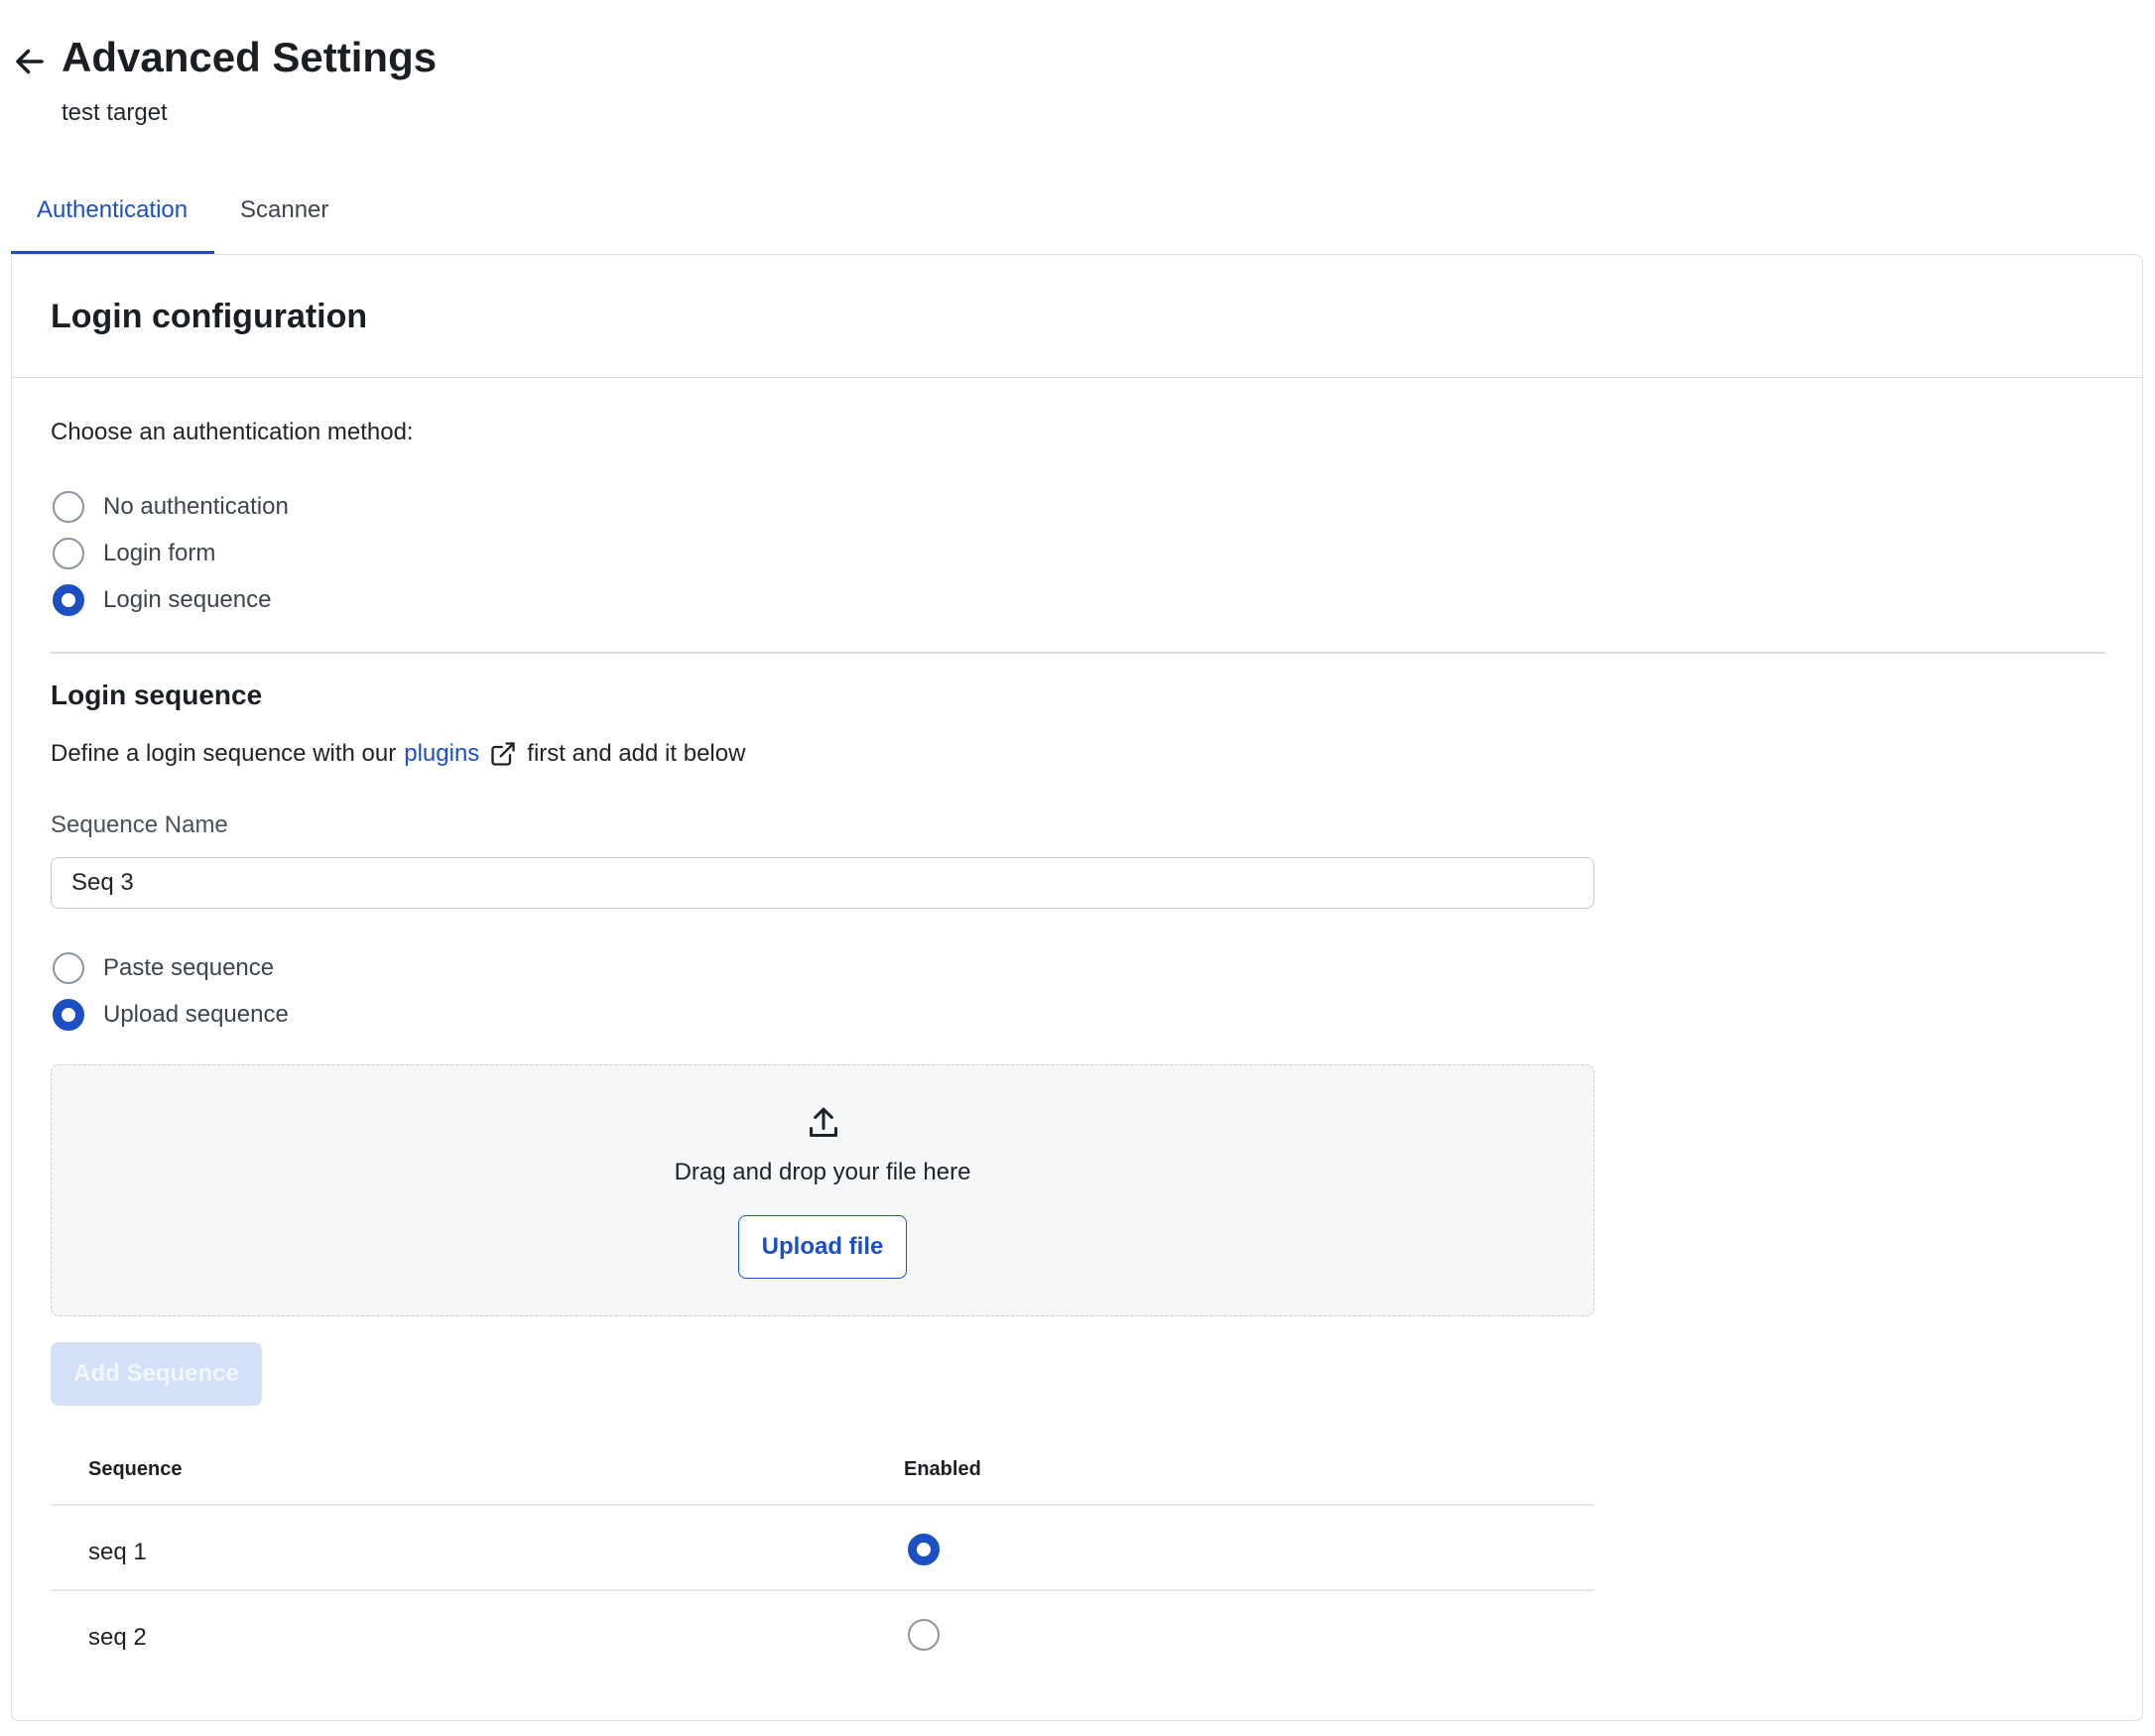 Image resolution: width=2155 pixels, height=1736 pixels. I want to click on radio-login-sequence: Login sequence, so click(162, 600).